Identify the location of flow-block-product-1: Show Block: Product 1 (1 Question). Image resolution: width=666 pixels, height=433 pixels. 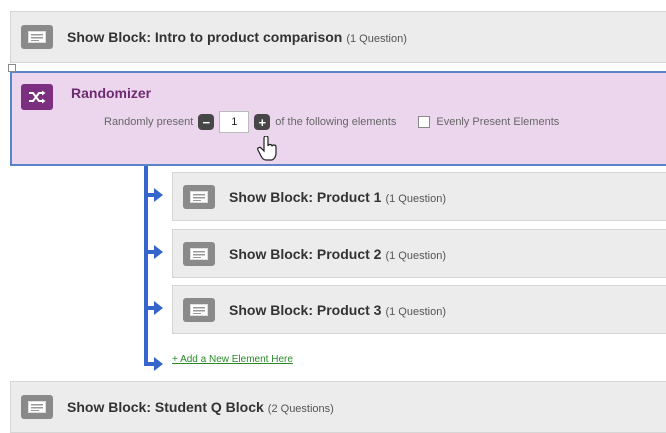
(419, 196).